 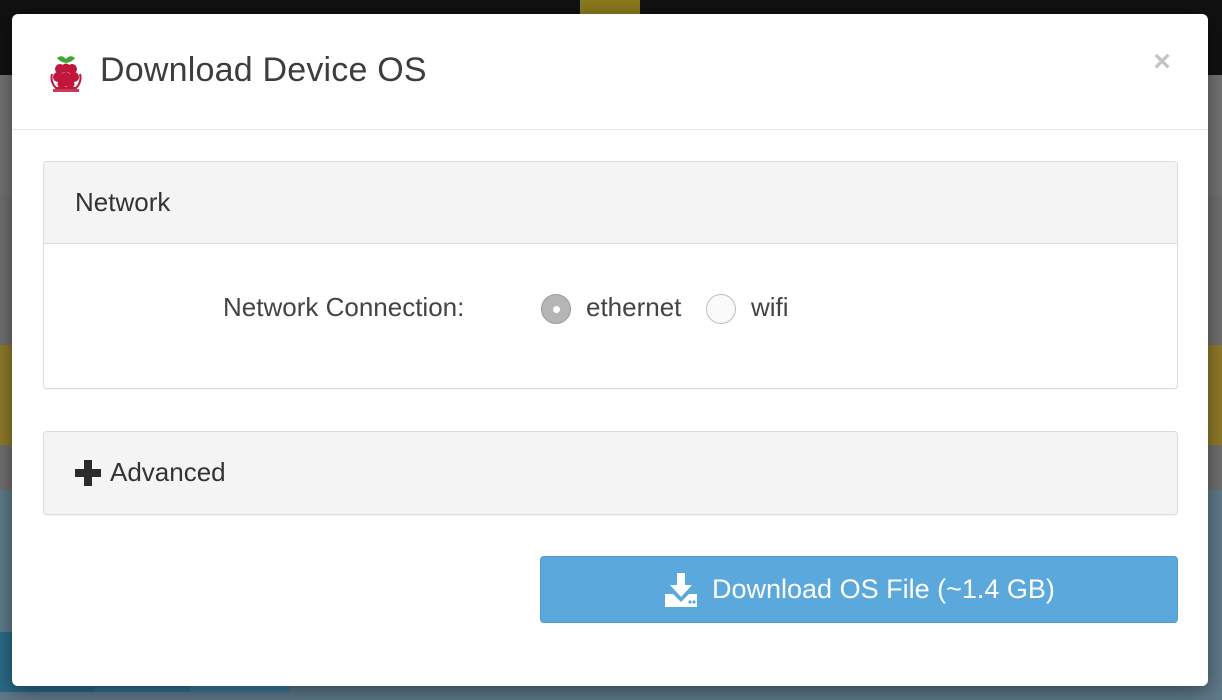 I want to click on plus-icon, so click(x=88, y=473).